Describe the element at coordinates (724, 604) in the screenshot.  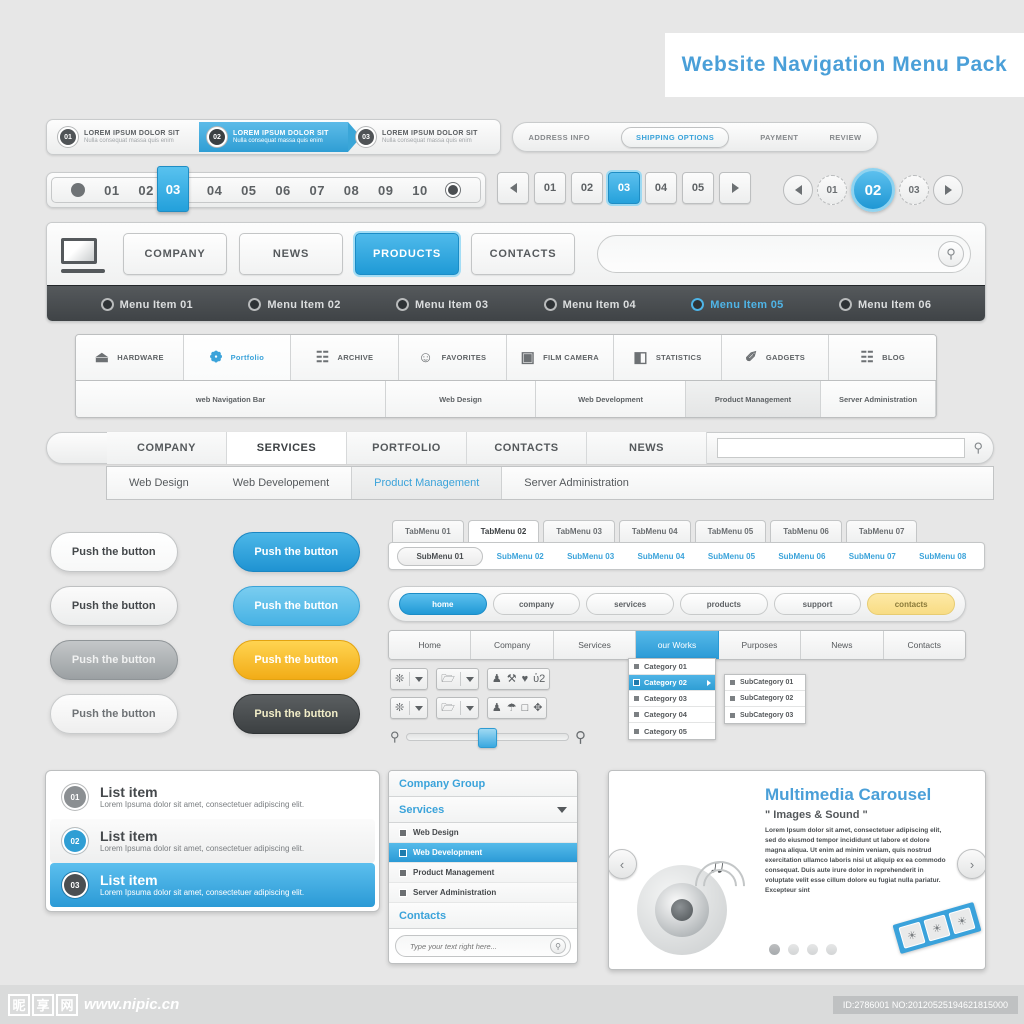
I see `pill-tab: products` at that location.